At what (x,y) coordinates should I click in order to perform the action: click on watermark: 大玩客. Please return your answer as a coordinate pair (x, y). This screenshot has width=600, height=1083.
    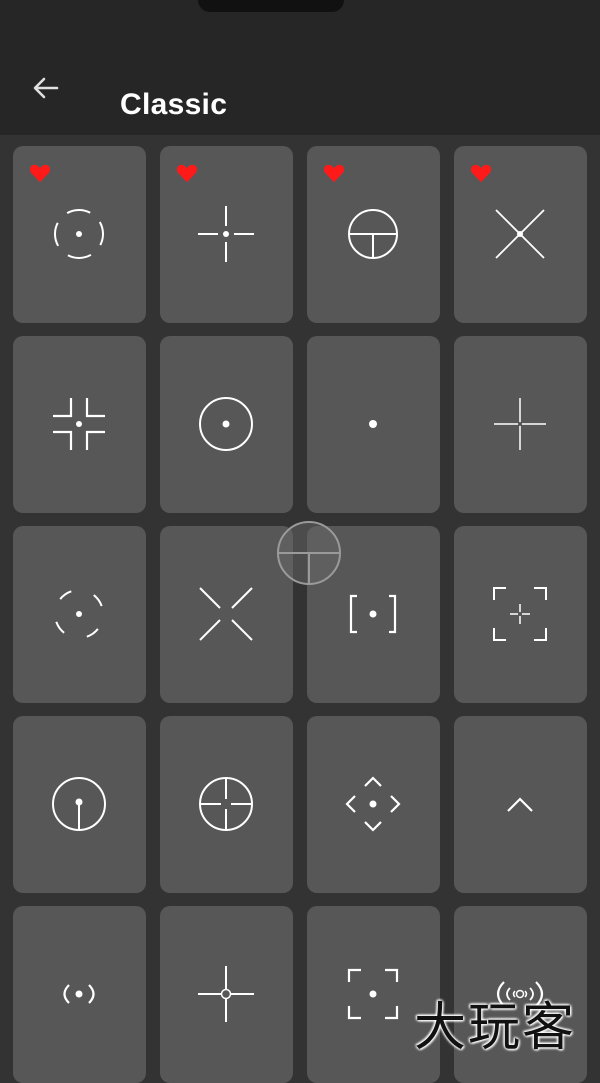
    Looking at the image, I should click on (495, 1028).